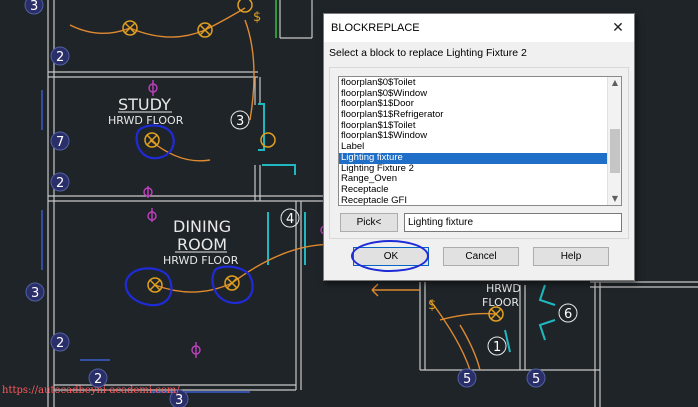 This screenshot has width=698, height=407. Describe the element at coordinates (189, 215) in the screenshot. I see `annotation-circles` at that location.